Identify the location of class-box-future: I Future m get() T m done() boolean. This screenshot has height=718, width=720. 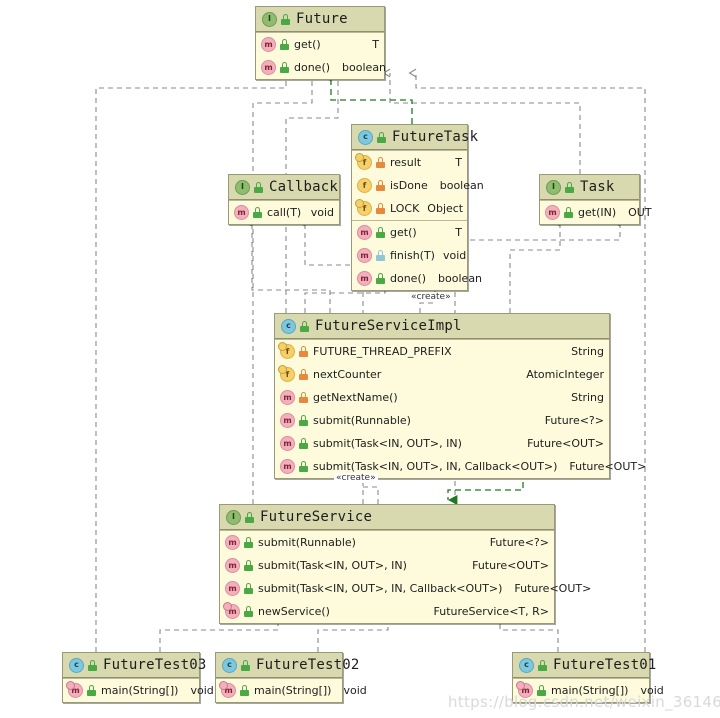
(320, 43).